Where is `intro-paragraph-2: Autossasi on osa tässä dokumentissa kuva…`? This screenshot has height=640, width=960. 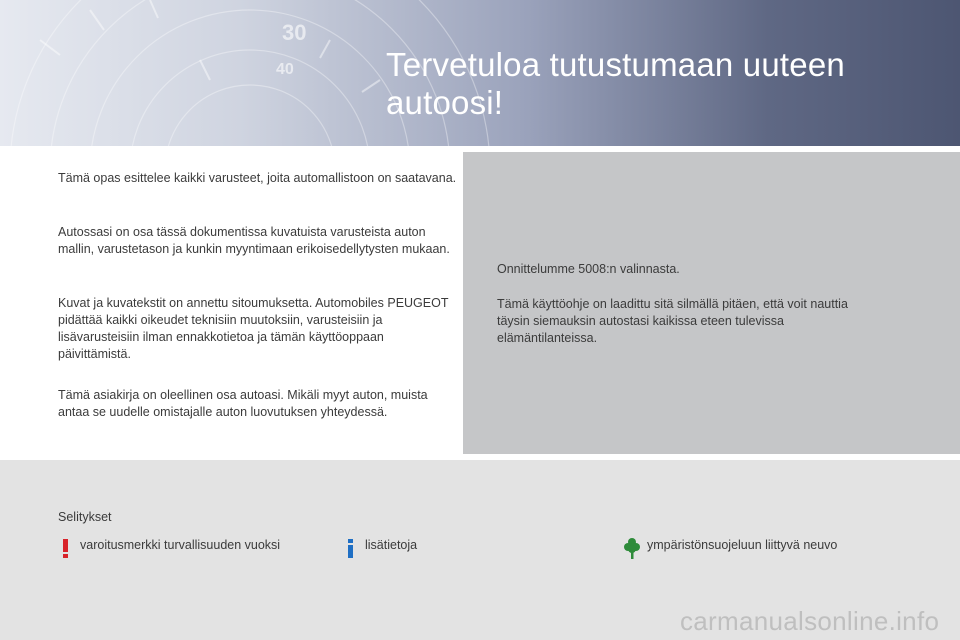
intro-paragraph-2: Autossasi on osa tässä dokumentissa kuva… is located at coordinates (254, 240).